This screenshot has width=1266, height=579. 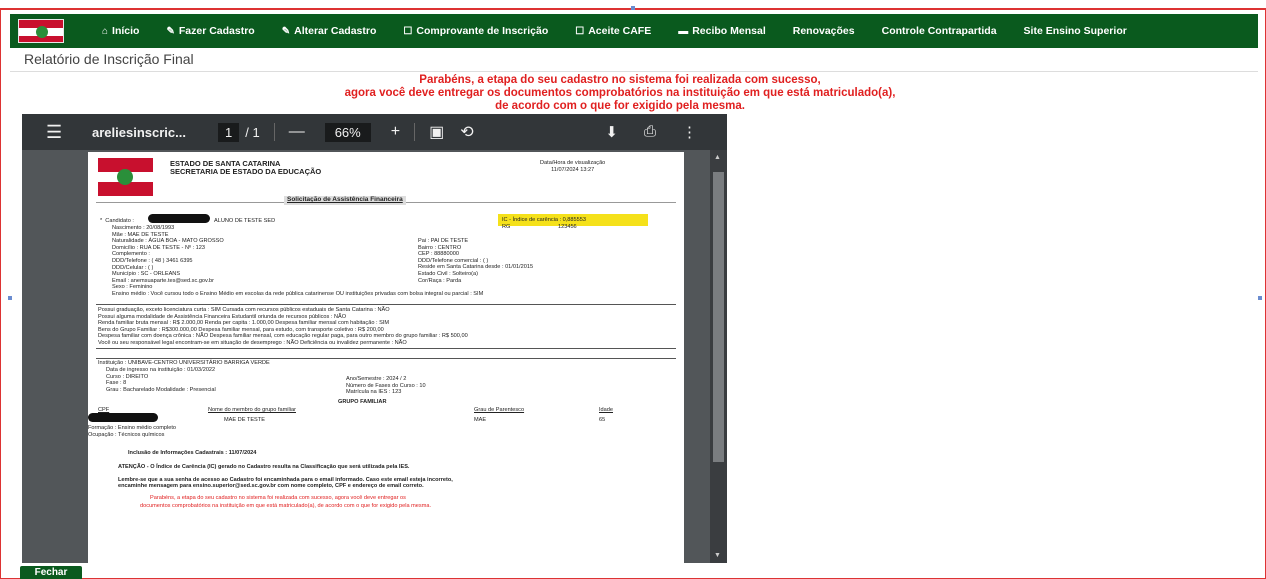 What do you see at coordinates (718, 317) in the screenshot?
I see `scrollbar-thumb` at bounding box center [718, 317].